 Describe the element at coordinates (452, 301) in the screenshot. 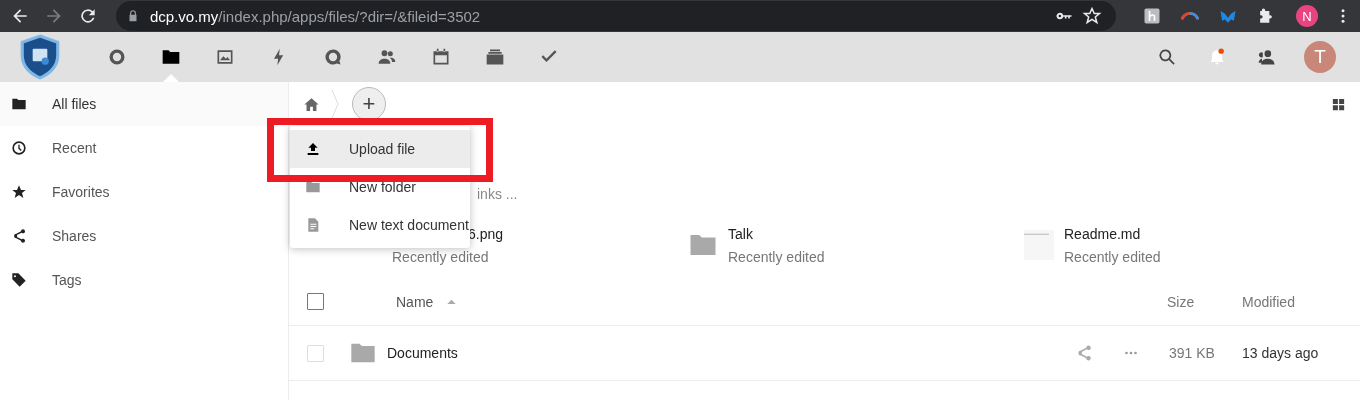

I see `sort-ascending-icon` at that location.